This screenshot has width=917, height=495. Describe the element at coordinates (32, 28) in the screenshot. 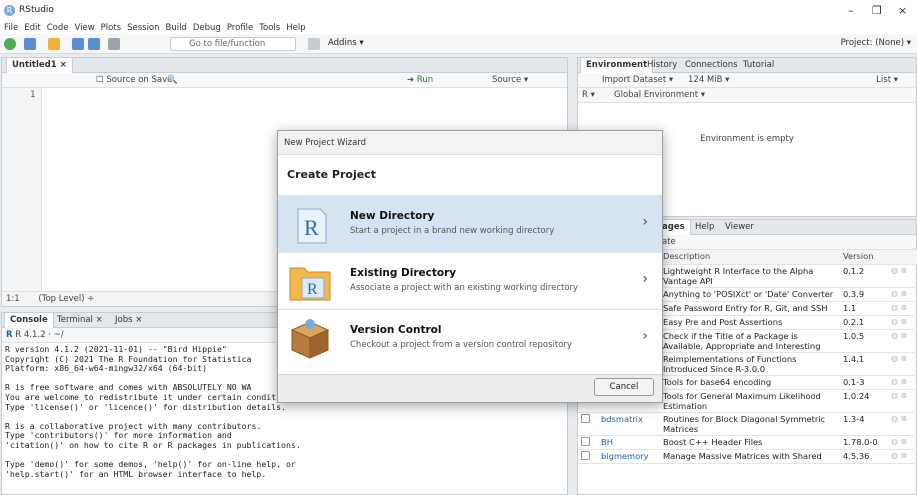

I see `menu-edit: Edit` at that location.